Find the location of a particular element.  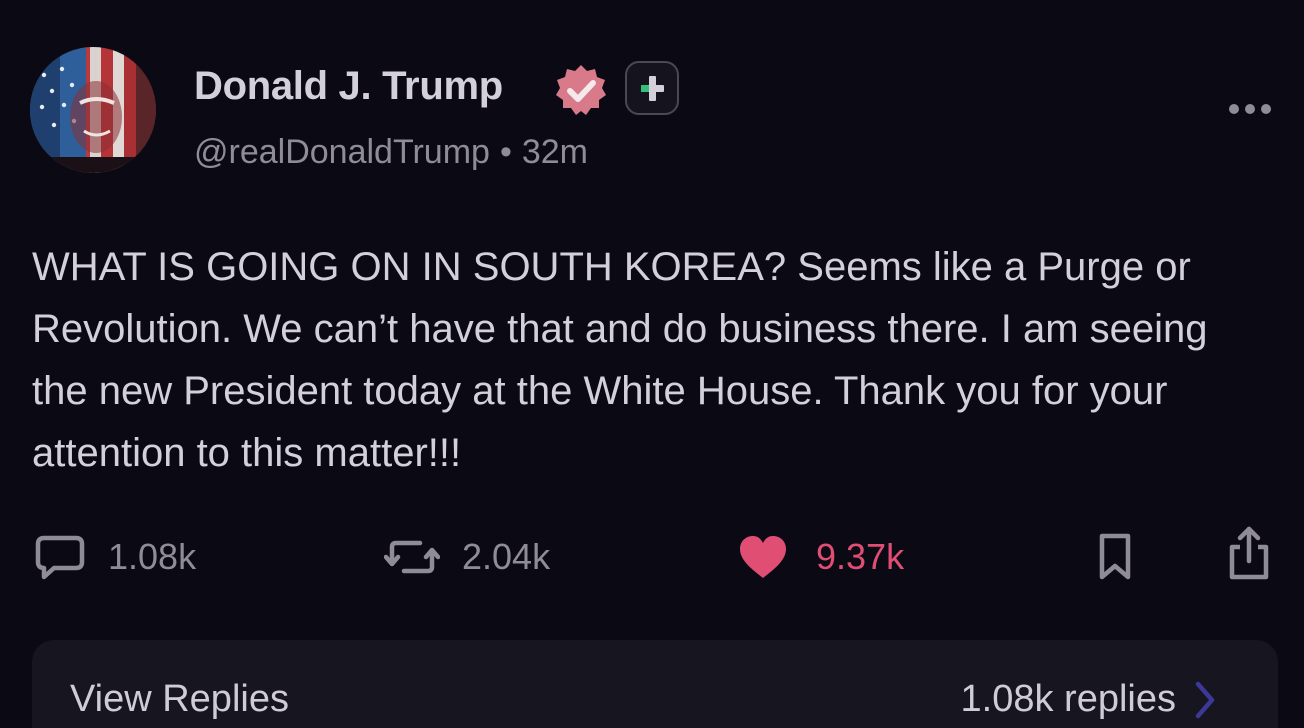

share-icon is located at coordinates (1249, 553).